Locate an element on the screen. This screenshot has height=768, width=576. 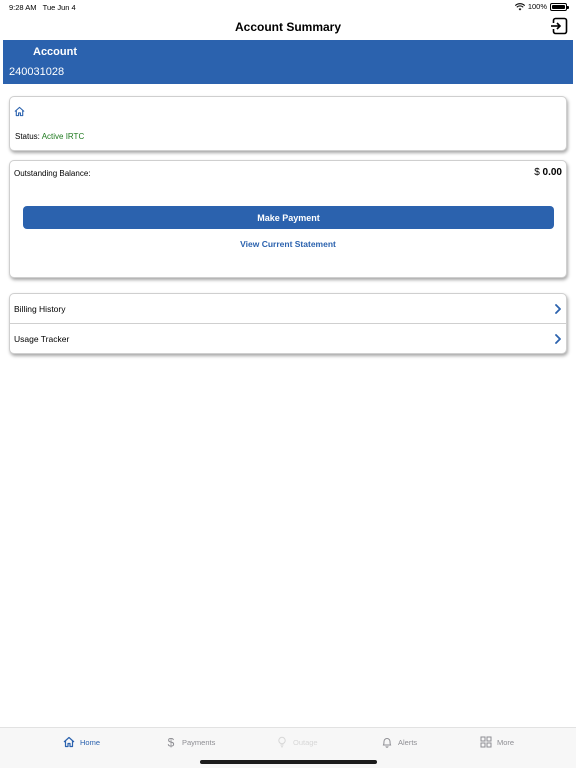
status-date: Tue Jun 4 is located at coordinates (59, 7).